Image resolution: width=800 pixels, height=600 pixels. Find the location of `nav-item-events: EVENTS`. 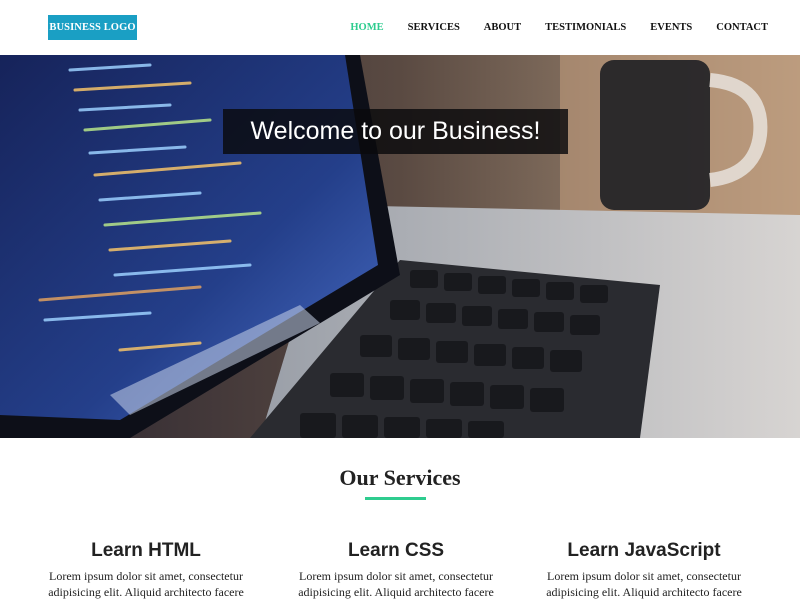

nav-item-events: EVENTS is located at coordinates (671, 27).